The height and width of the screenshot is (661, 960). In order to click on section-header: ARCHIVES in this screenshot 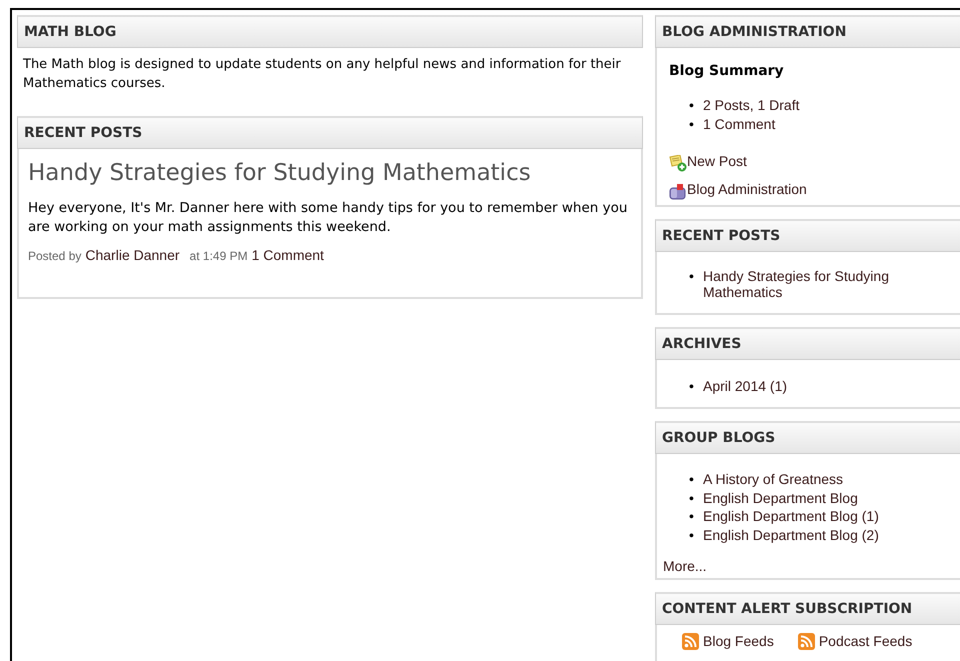, I will do `click(807, 343)`.